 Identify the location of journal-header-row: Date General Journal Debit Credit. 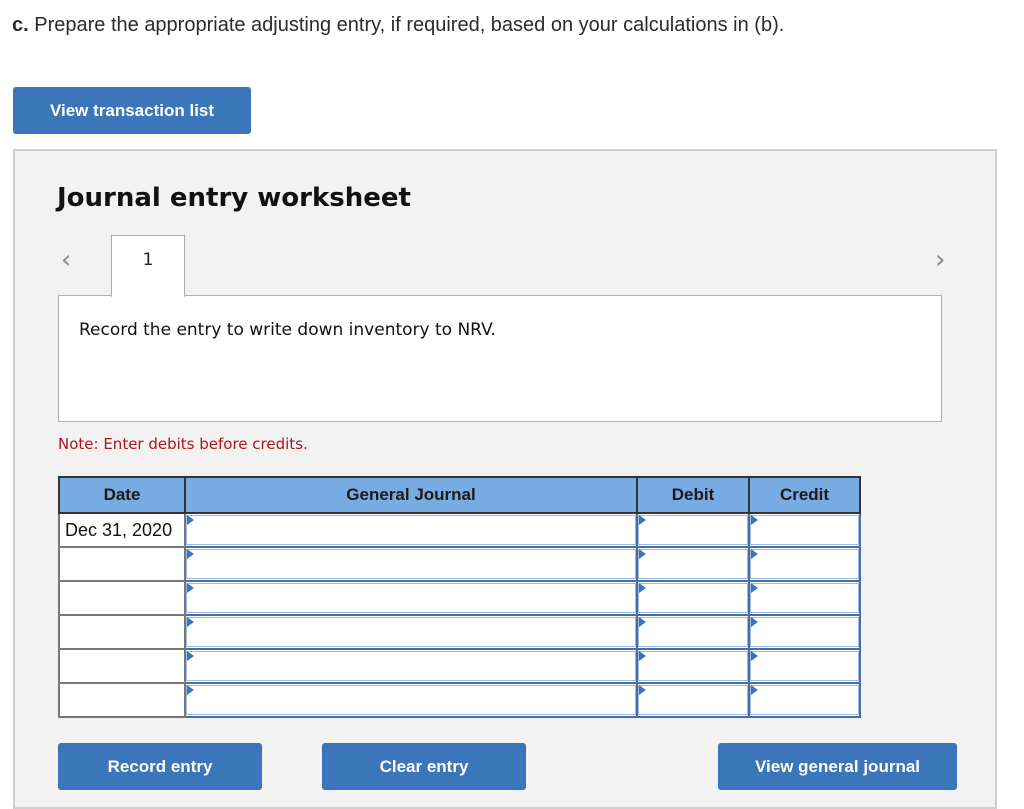
(459, 495).